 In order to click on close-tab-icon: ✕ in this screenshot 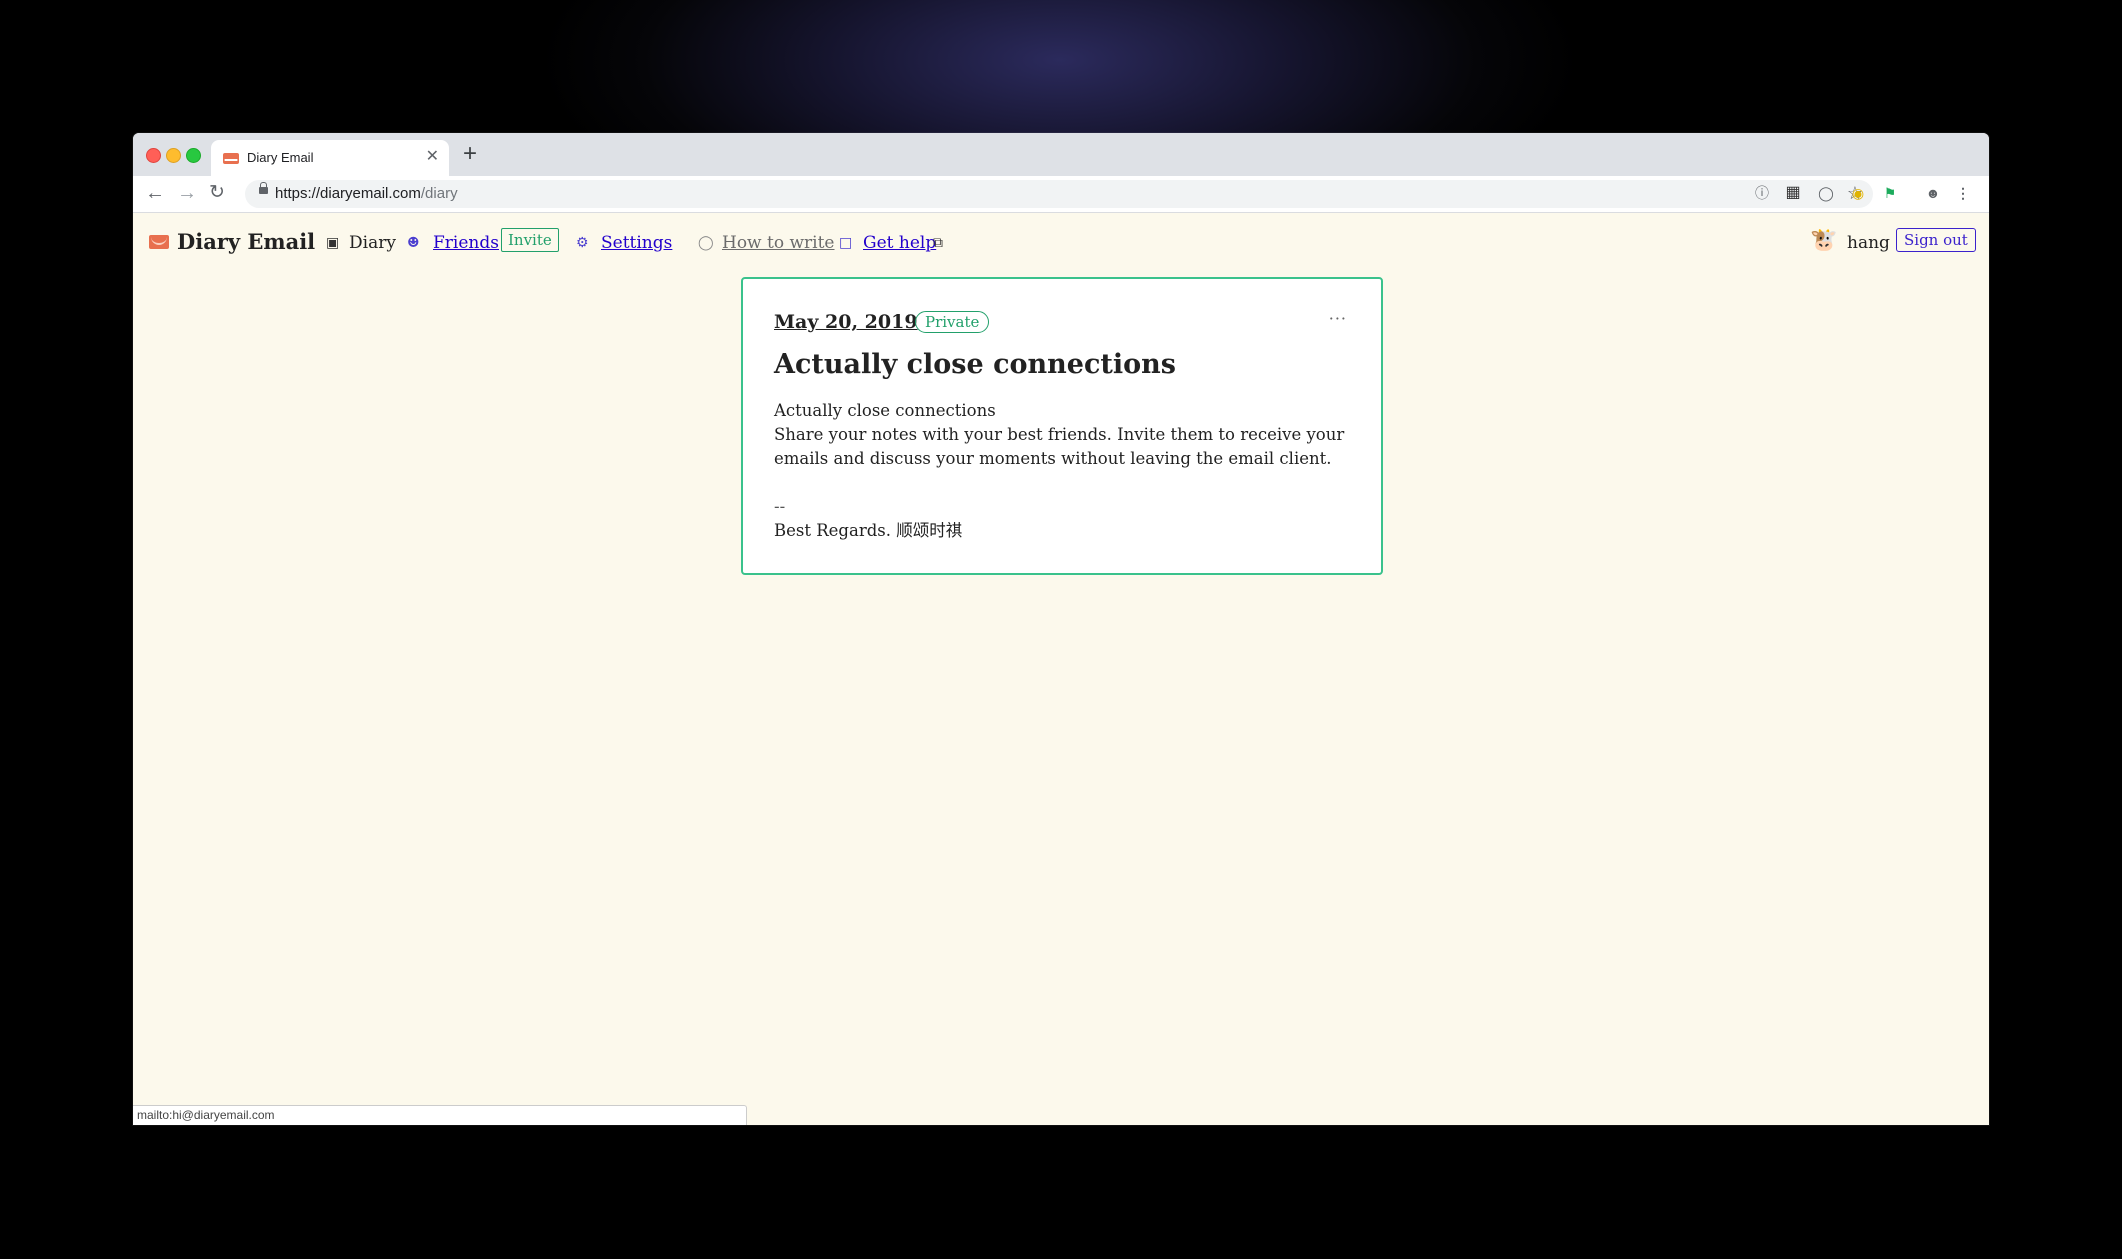, I will do `click(432, 157)`.